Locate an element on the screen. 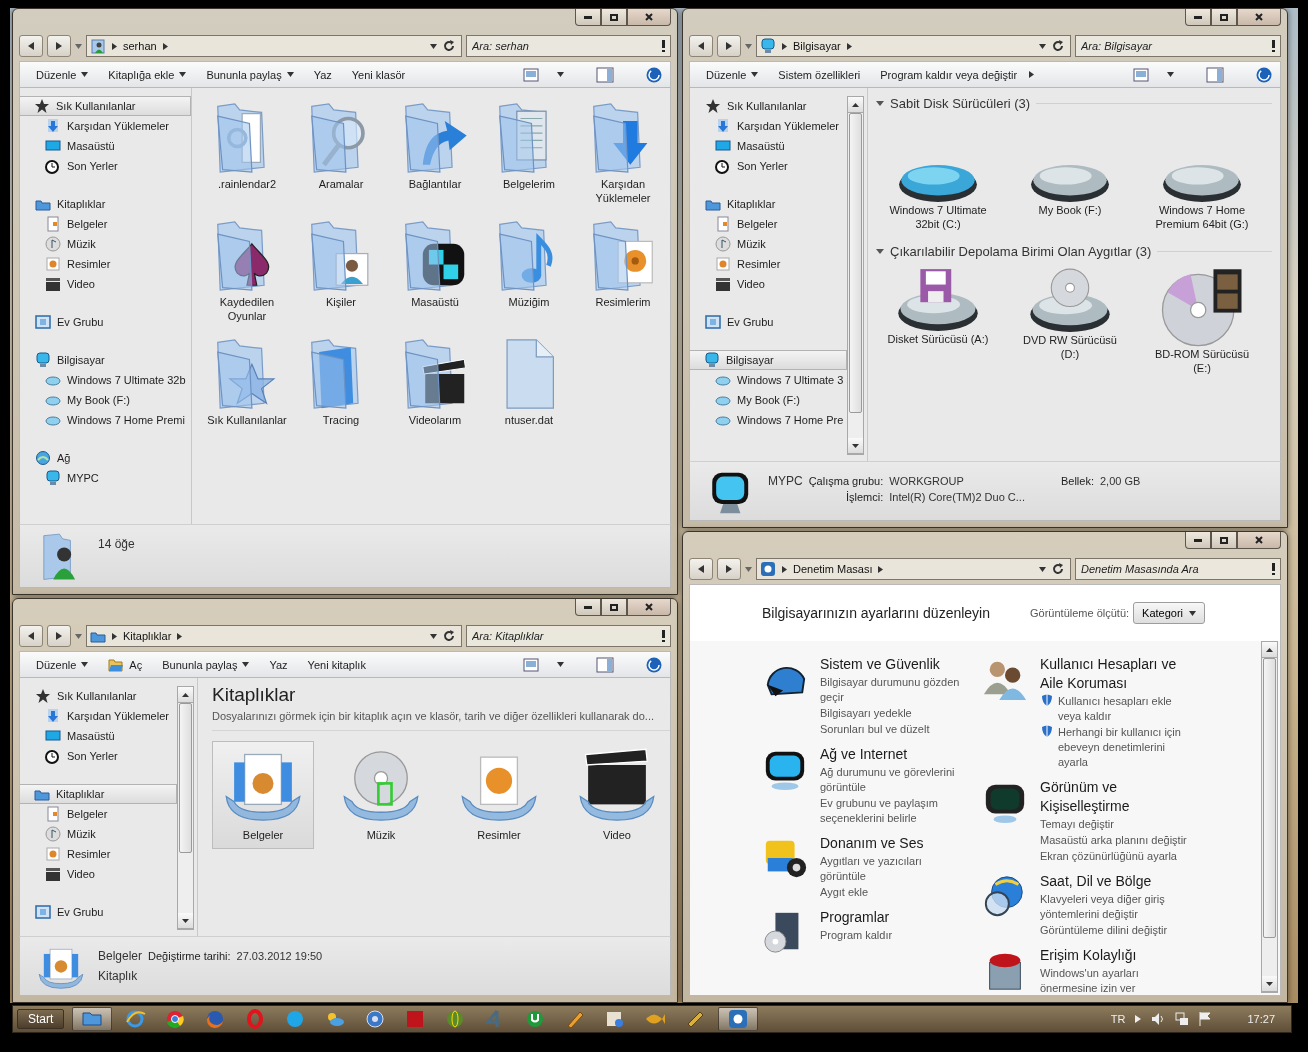 This screenshot has height=1052, width=1308. taskbar-button is located at coordinates (92, 1019).